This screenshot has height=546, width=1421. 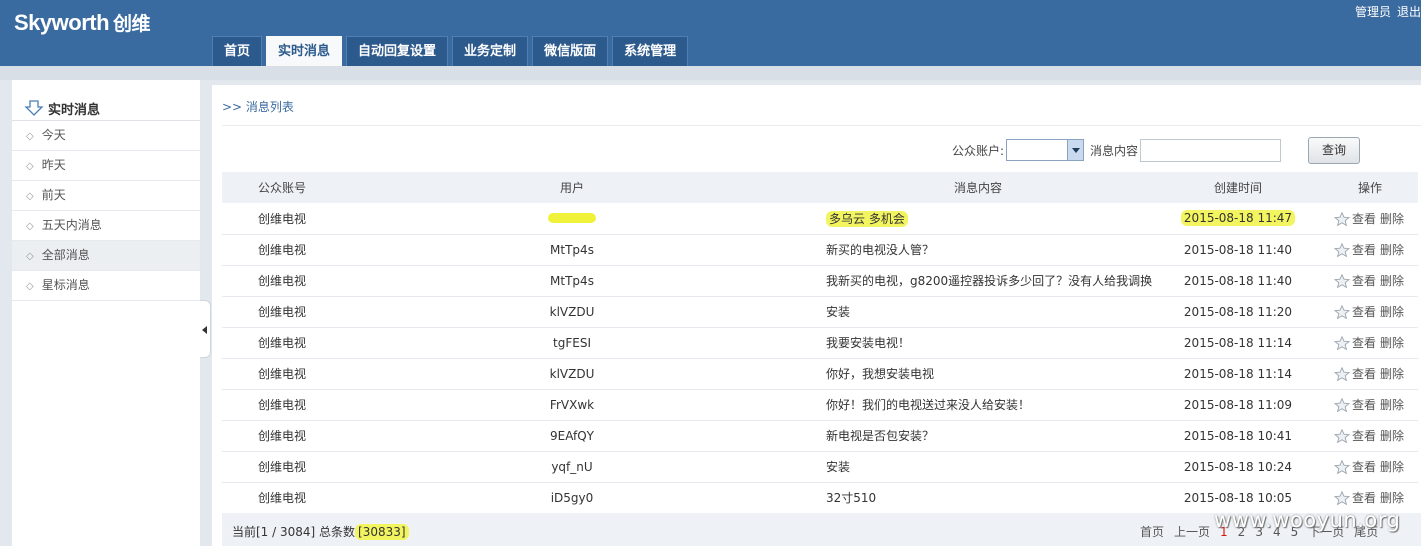 I want to click on search-form: 公众账户: 消息内容, so click(x=1117, y=150).